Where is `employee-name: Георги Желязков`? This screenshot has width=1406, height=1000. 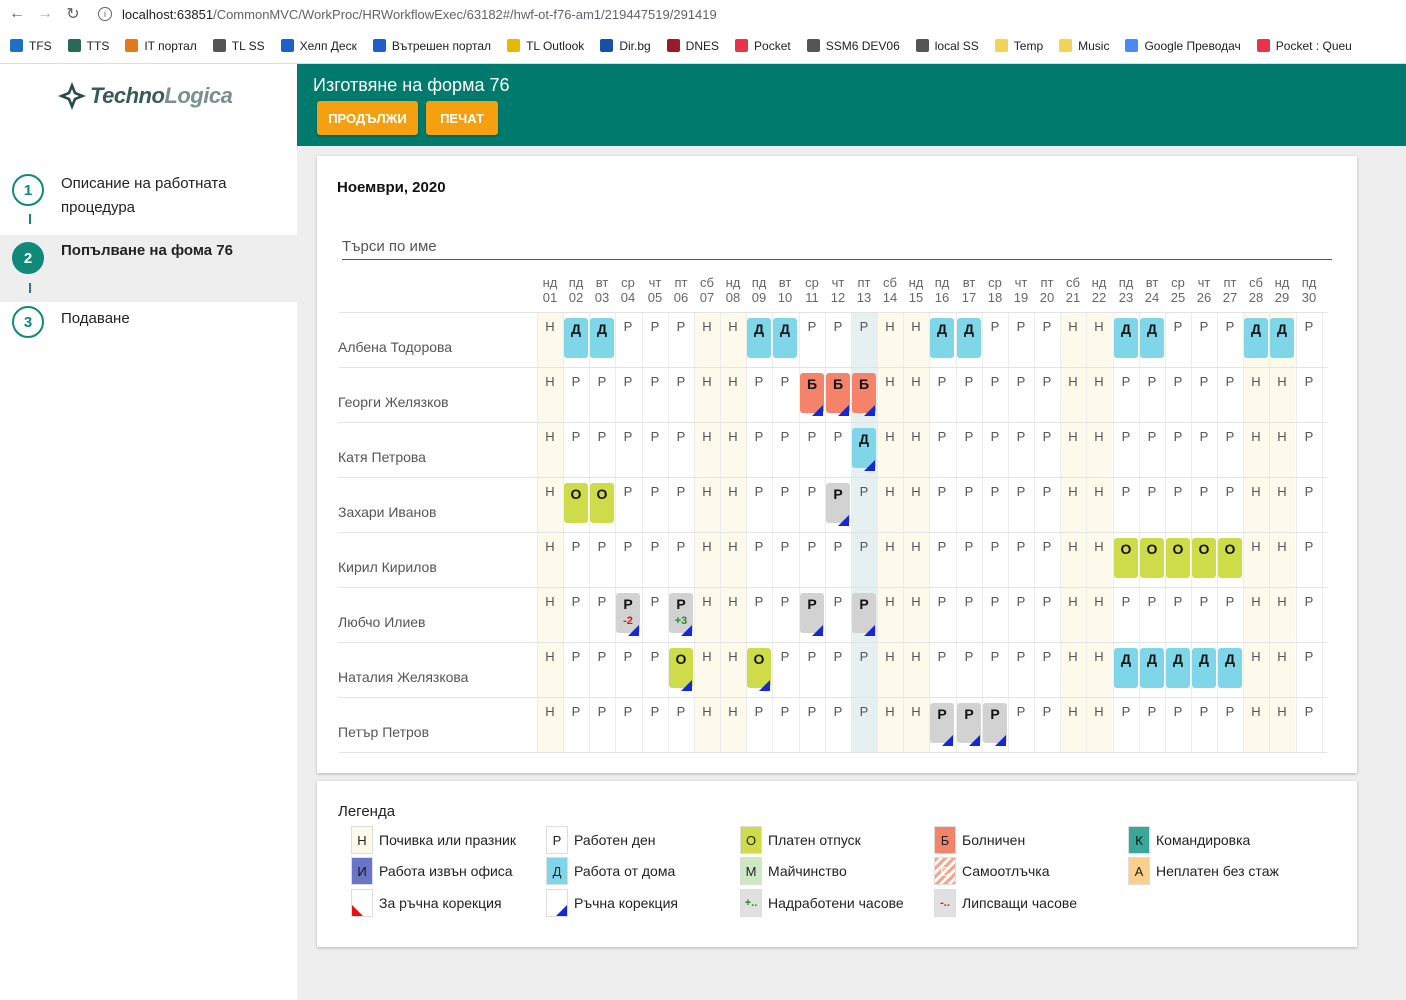
employee-name: Георги Желязков is located at coordinates (437, 394).